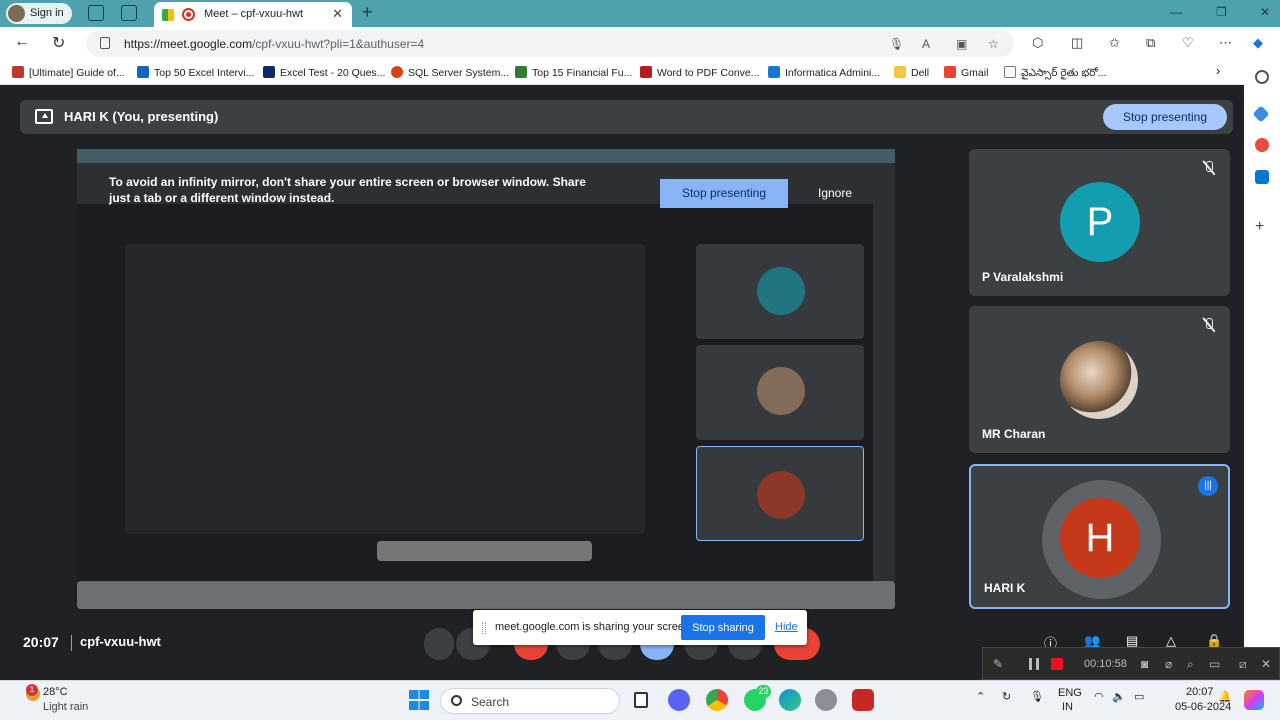 The width and height of the screenshot is (1280, 720). I want to click on sharing-message: meet.google.com is sharing your screen., so click(594, 627).